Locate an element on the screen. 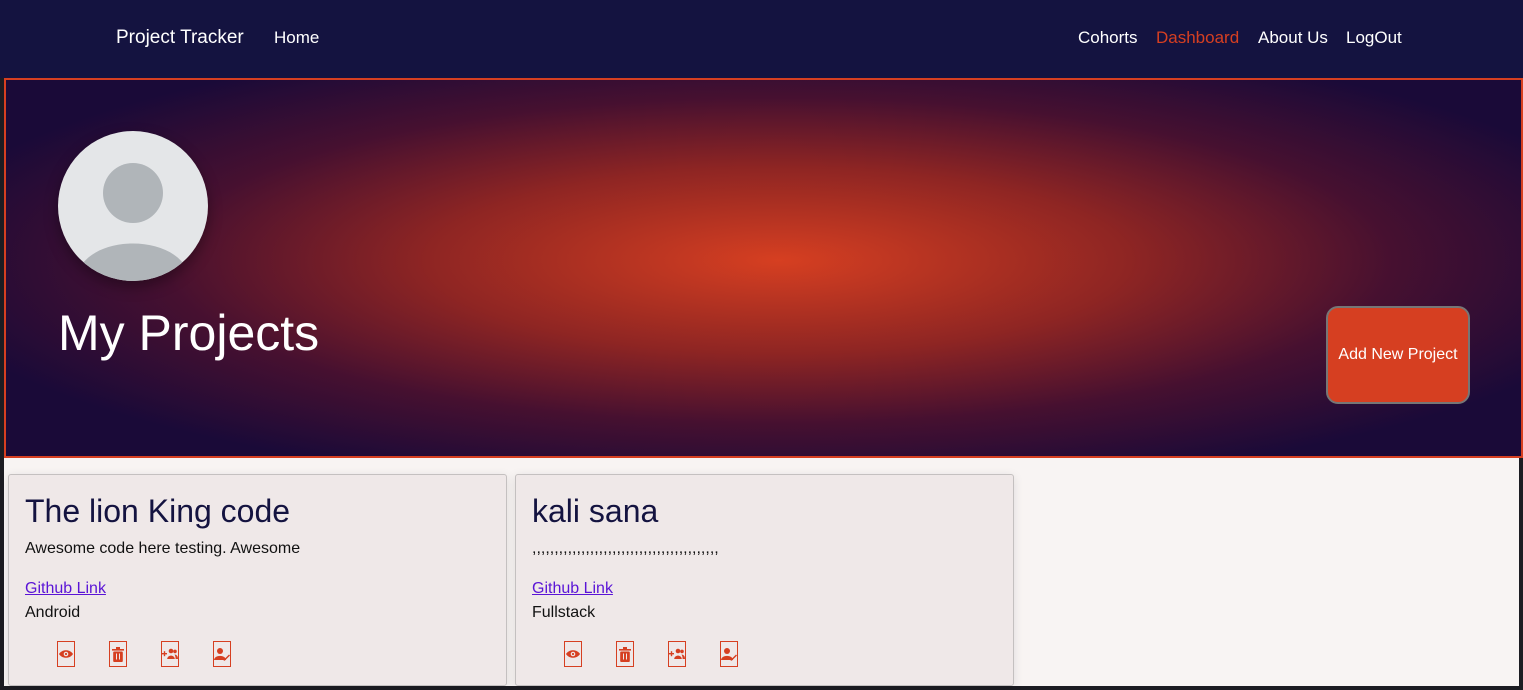 Image resolution: width=1523 pixels, height=690 pixels. nav-home: Home is located at coordinates (296, 38).